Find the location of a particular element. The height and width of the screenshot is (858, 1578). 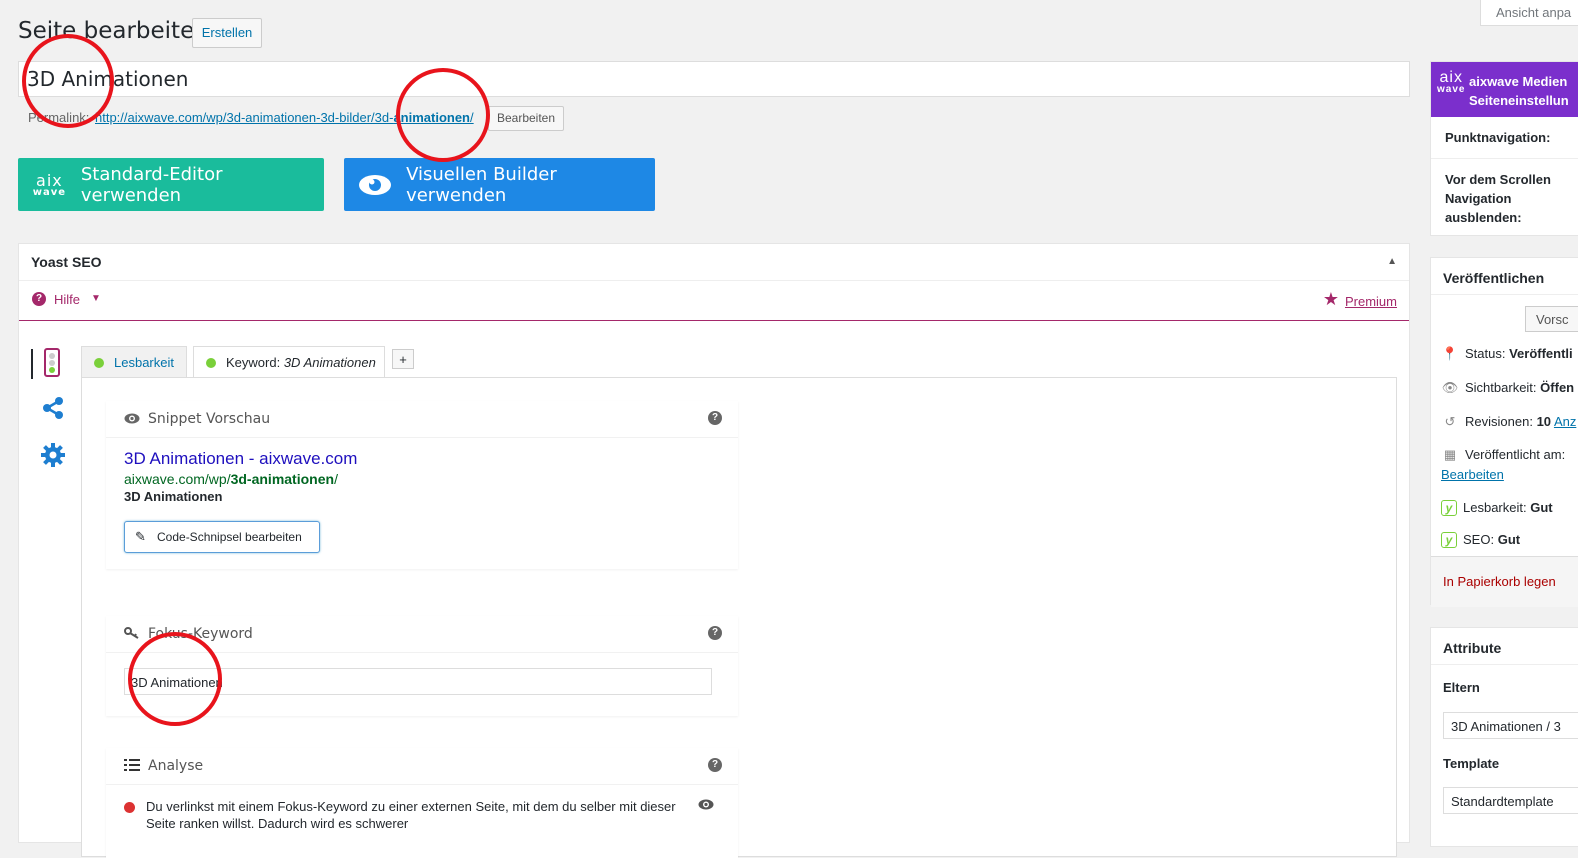

new-page-button: Erstellen is located at coordinates (227, 33).